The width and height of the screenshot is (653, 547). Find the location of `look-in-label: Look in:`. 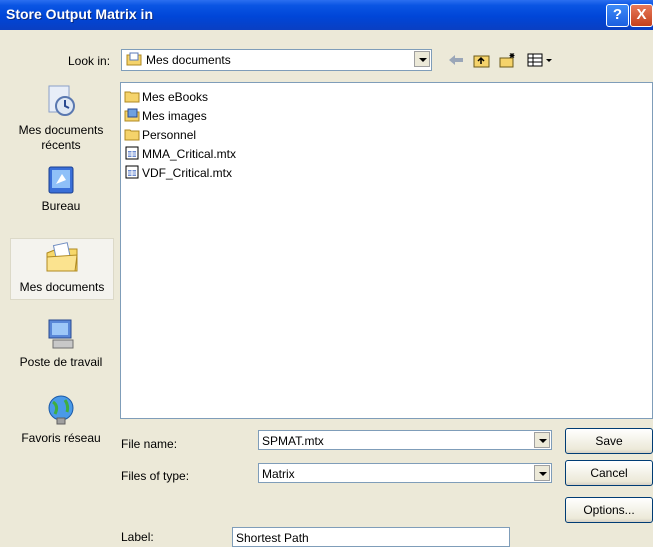

look-in-label: Look in: is located at coordinates (89, 61).